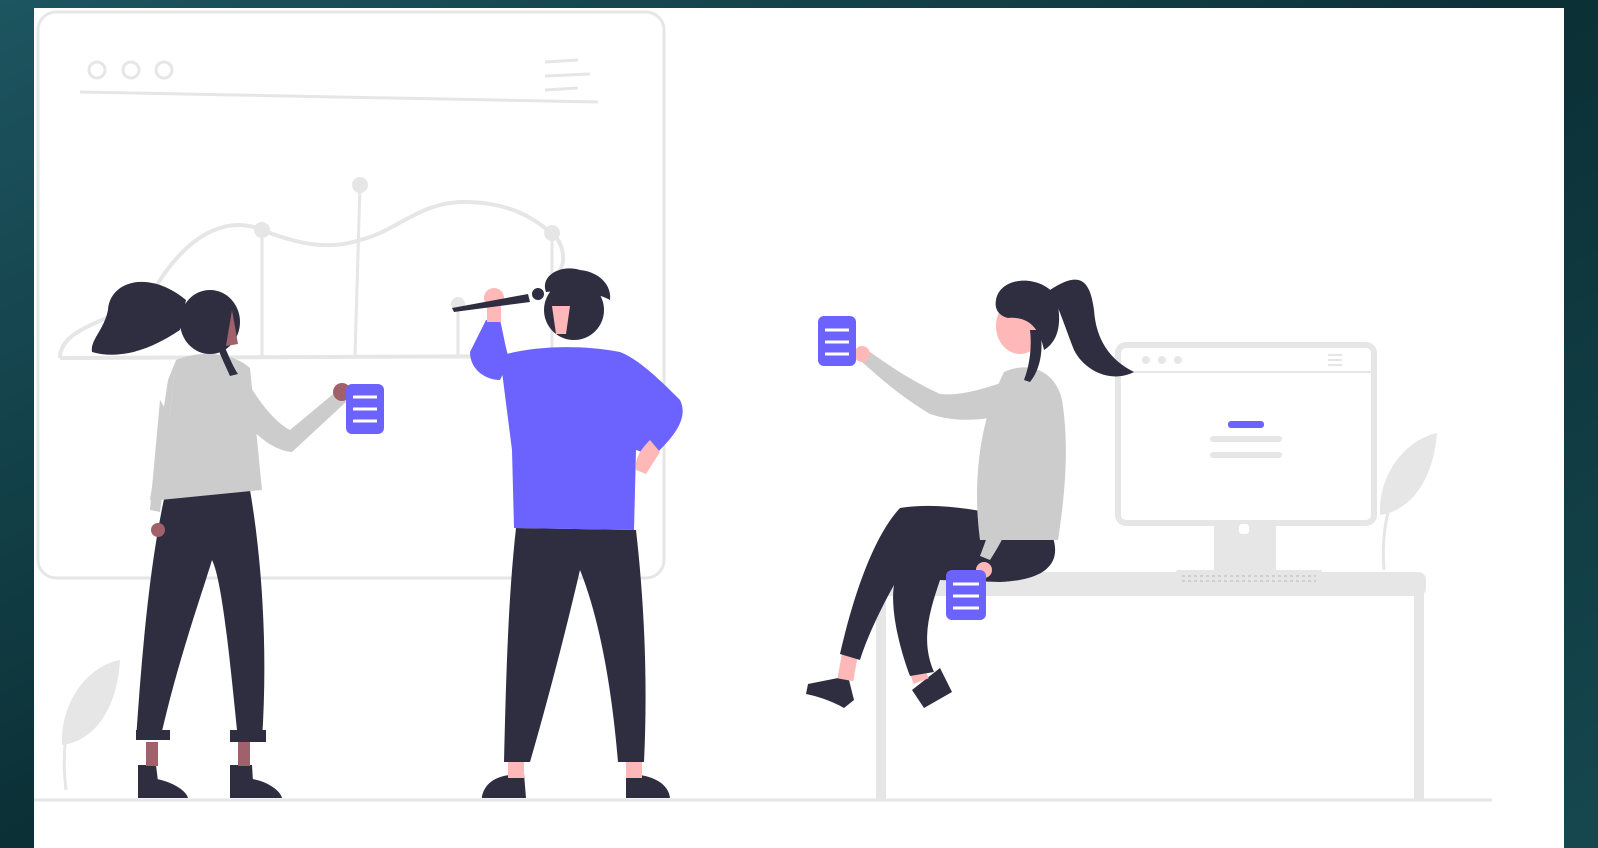  I want to click on man-center-figure, so click(567, 533).